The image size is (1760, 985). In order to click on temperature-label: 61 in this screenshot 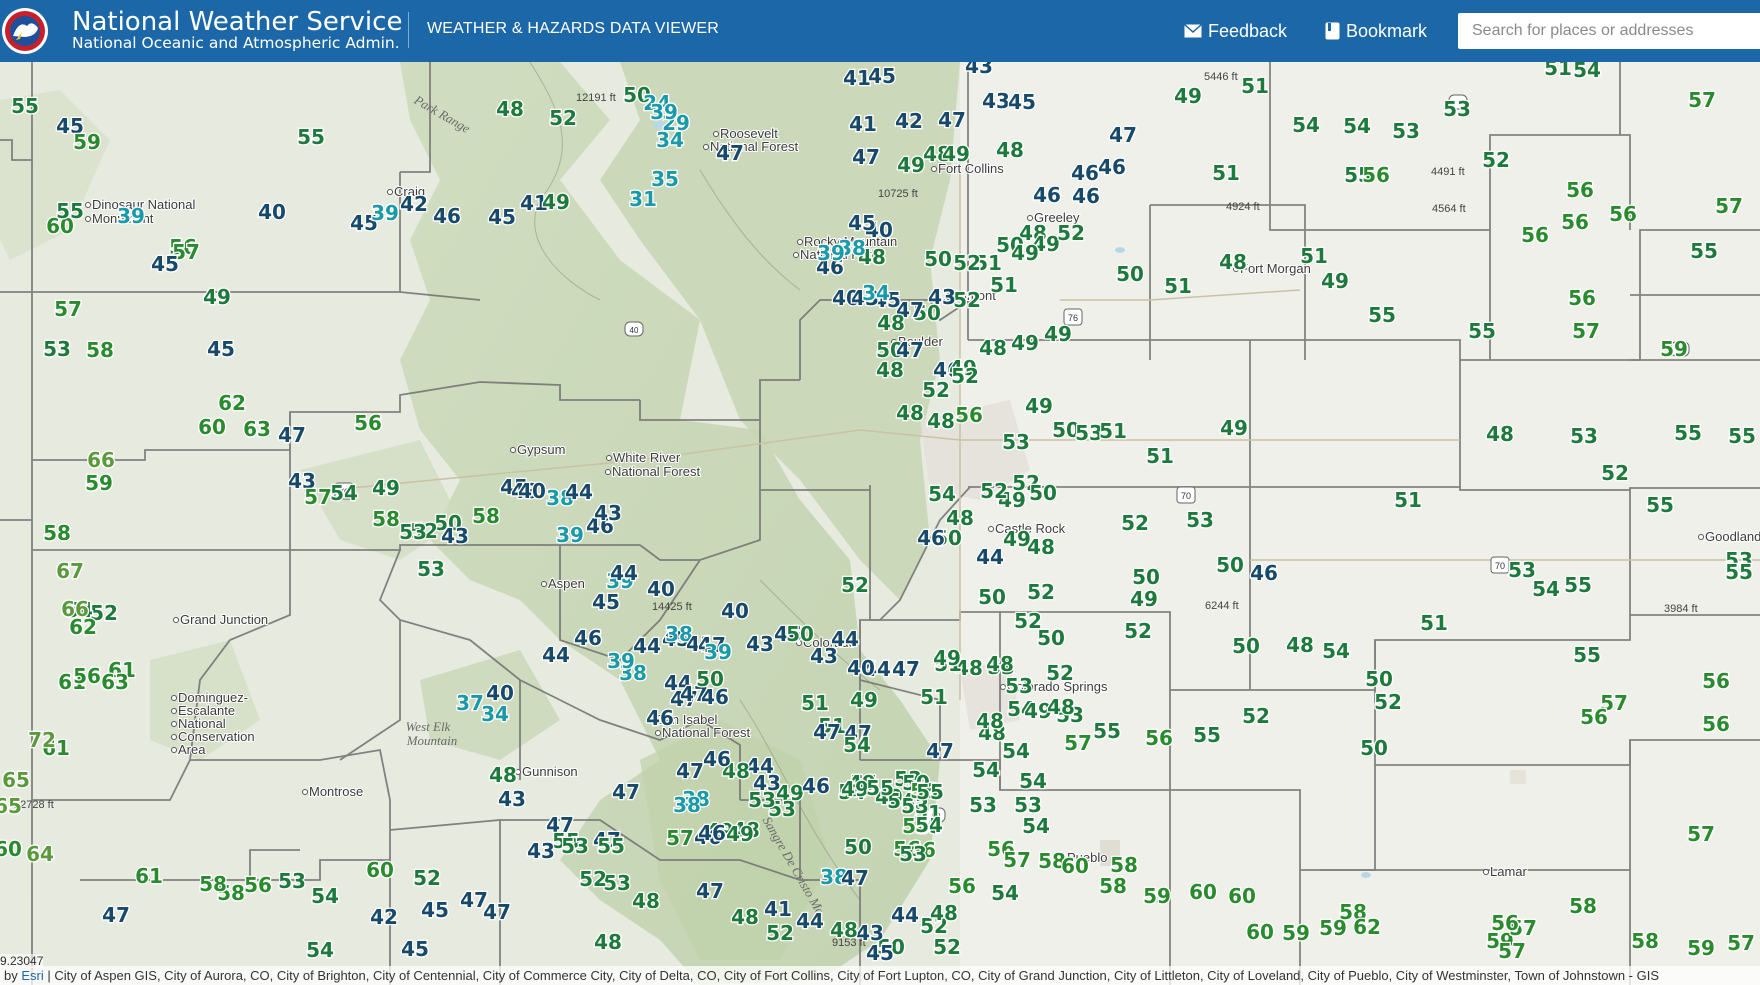, I will do `click(149, 876)`.